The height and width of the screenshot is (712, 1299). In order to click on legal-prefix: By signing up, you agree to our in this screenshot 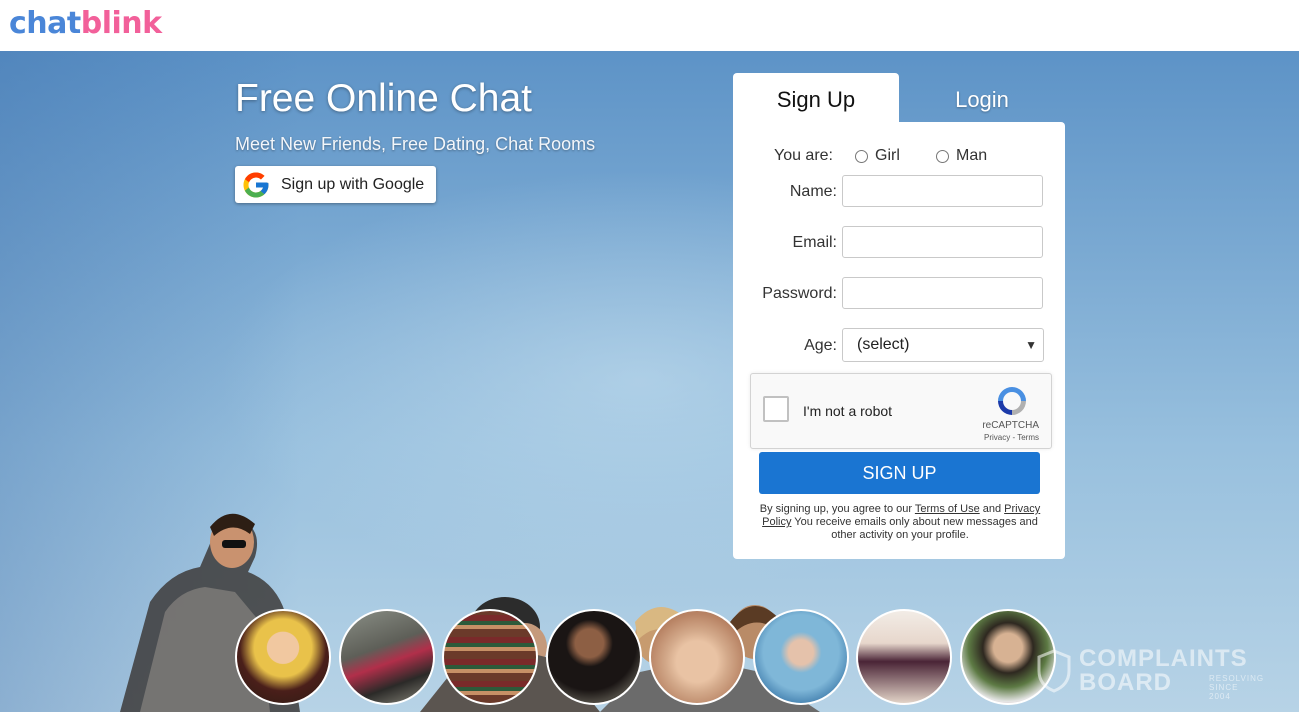, I will do `click(837, 509)`.